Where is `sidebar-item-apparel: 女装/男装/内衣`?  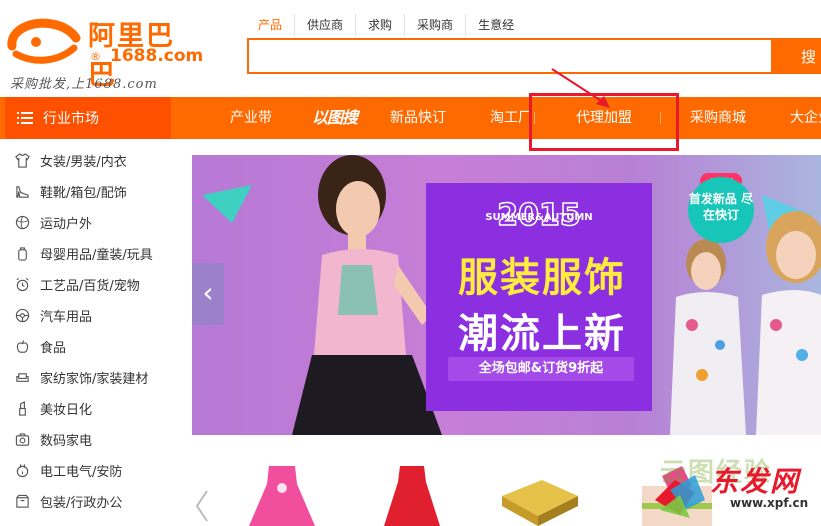 sidebar-item-apparel: 女装/男装/内衣 is located at coordinates (88, 160).